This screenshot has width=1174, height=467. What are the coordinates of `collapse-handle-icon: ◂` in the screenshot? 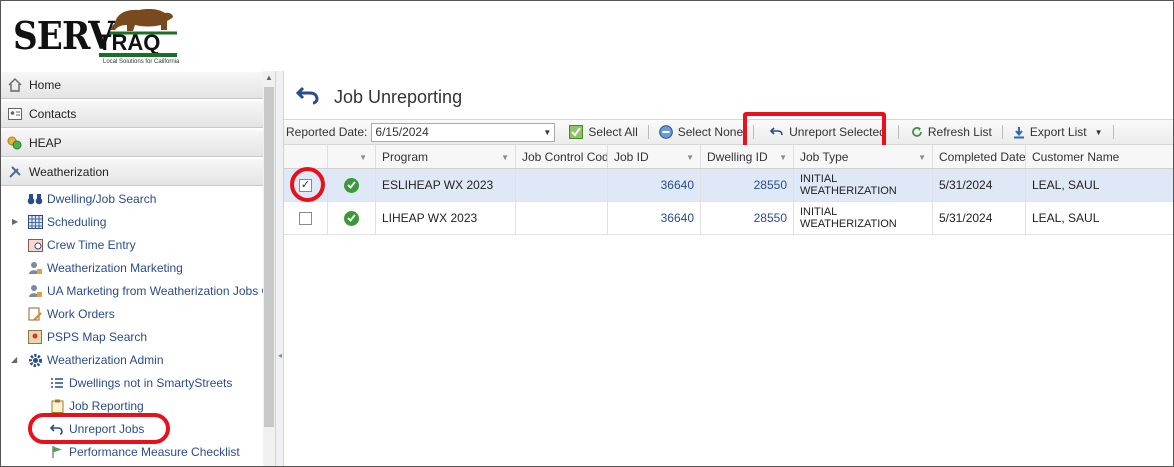 It's located at (280, 355).